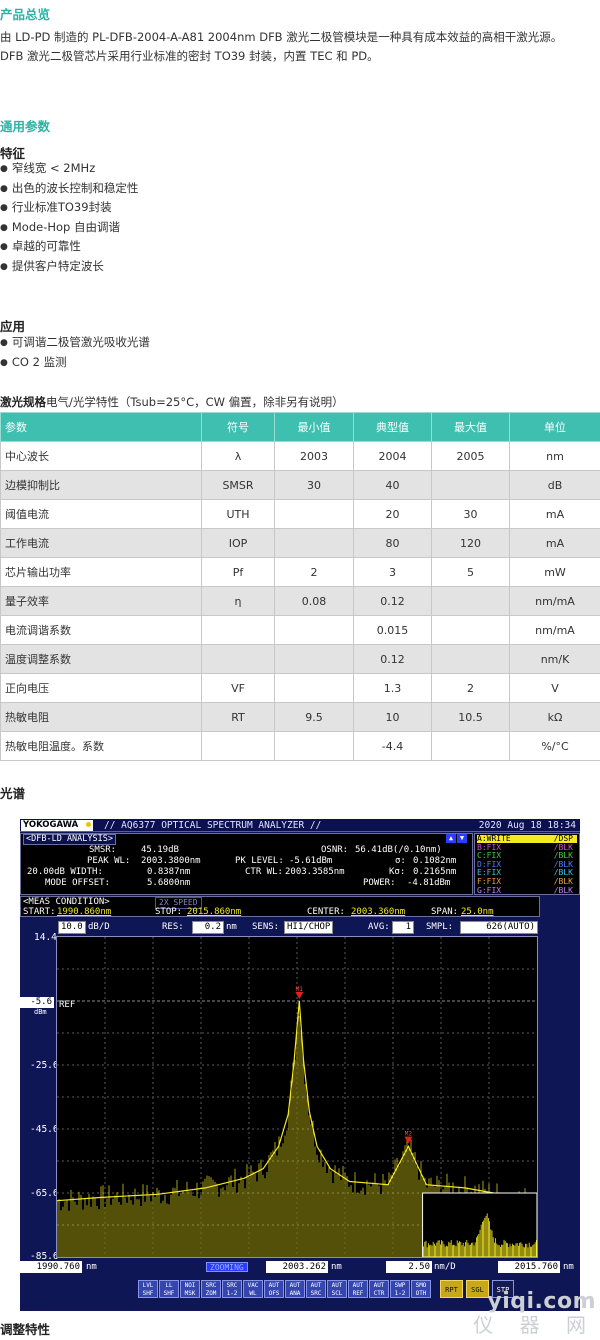  Describe the element at coordinates (169, 1285) in the screenshot. I see `softkey-label: LL` at that location.